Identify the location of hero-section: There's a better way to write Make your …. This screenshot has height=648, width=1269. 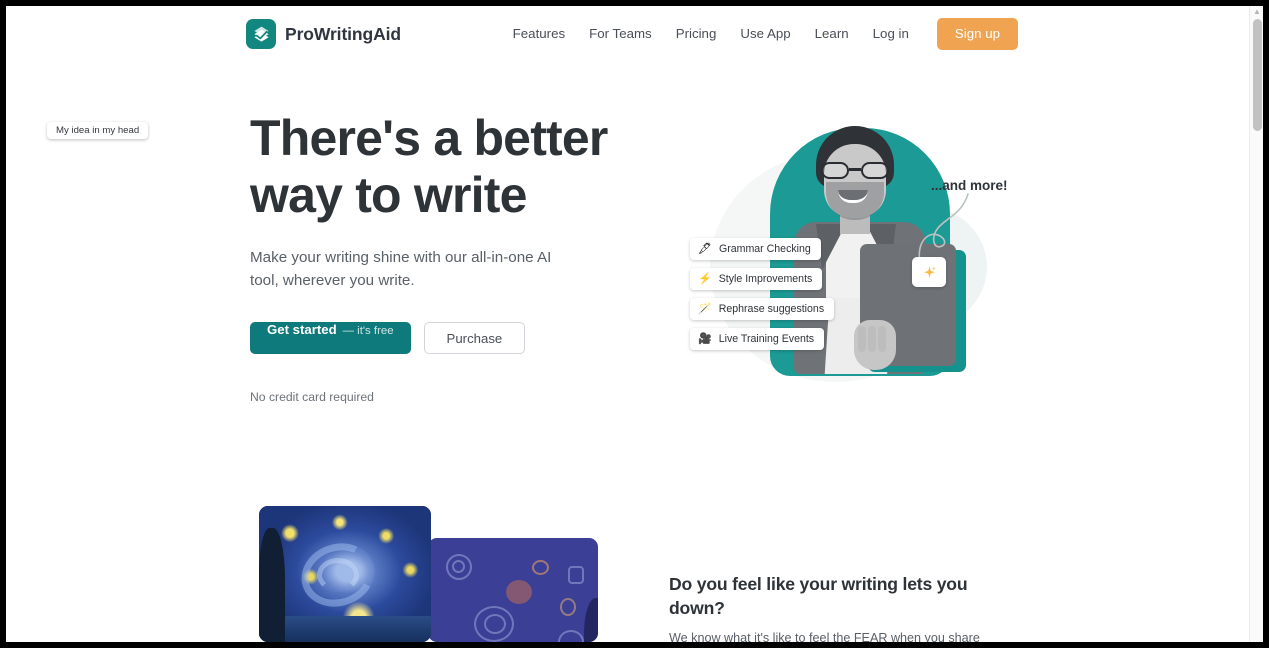
(440, 257).